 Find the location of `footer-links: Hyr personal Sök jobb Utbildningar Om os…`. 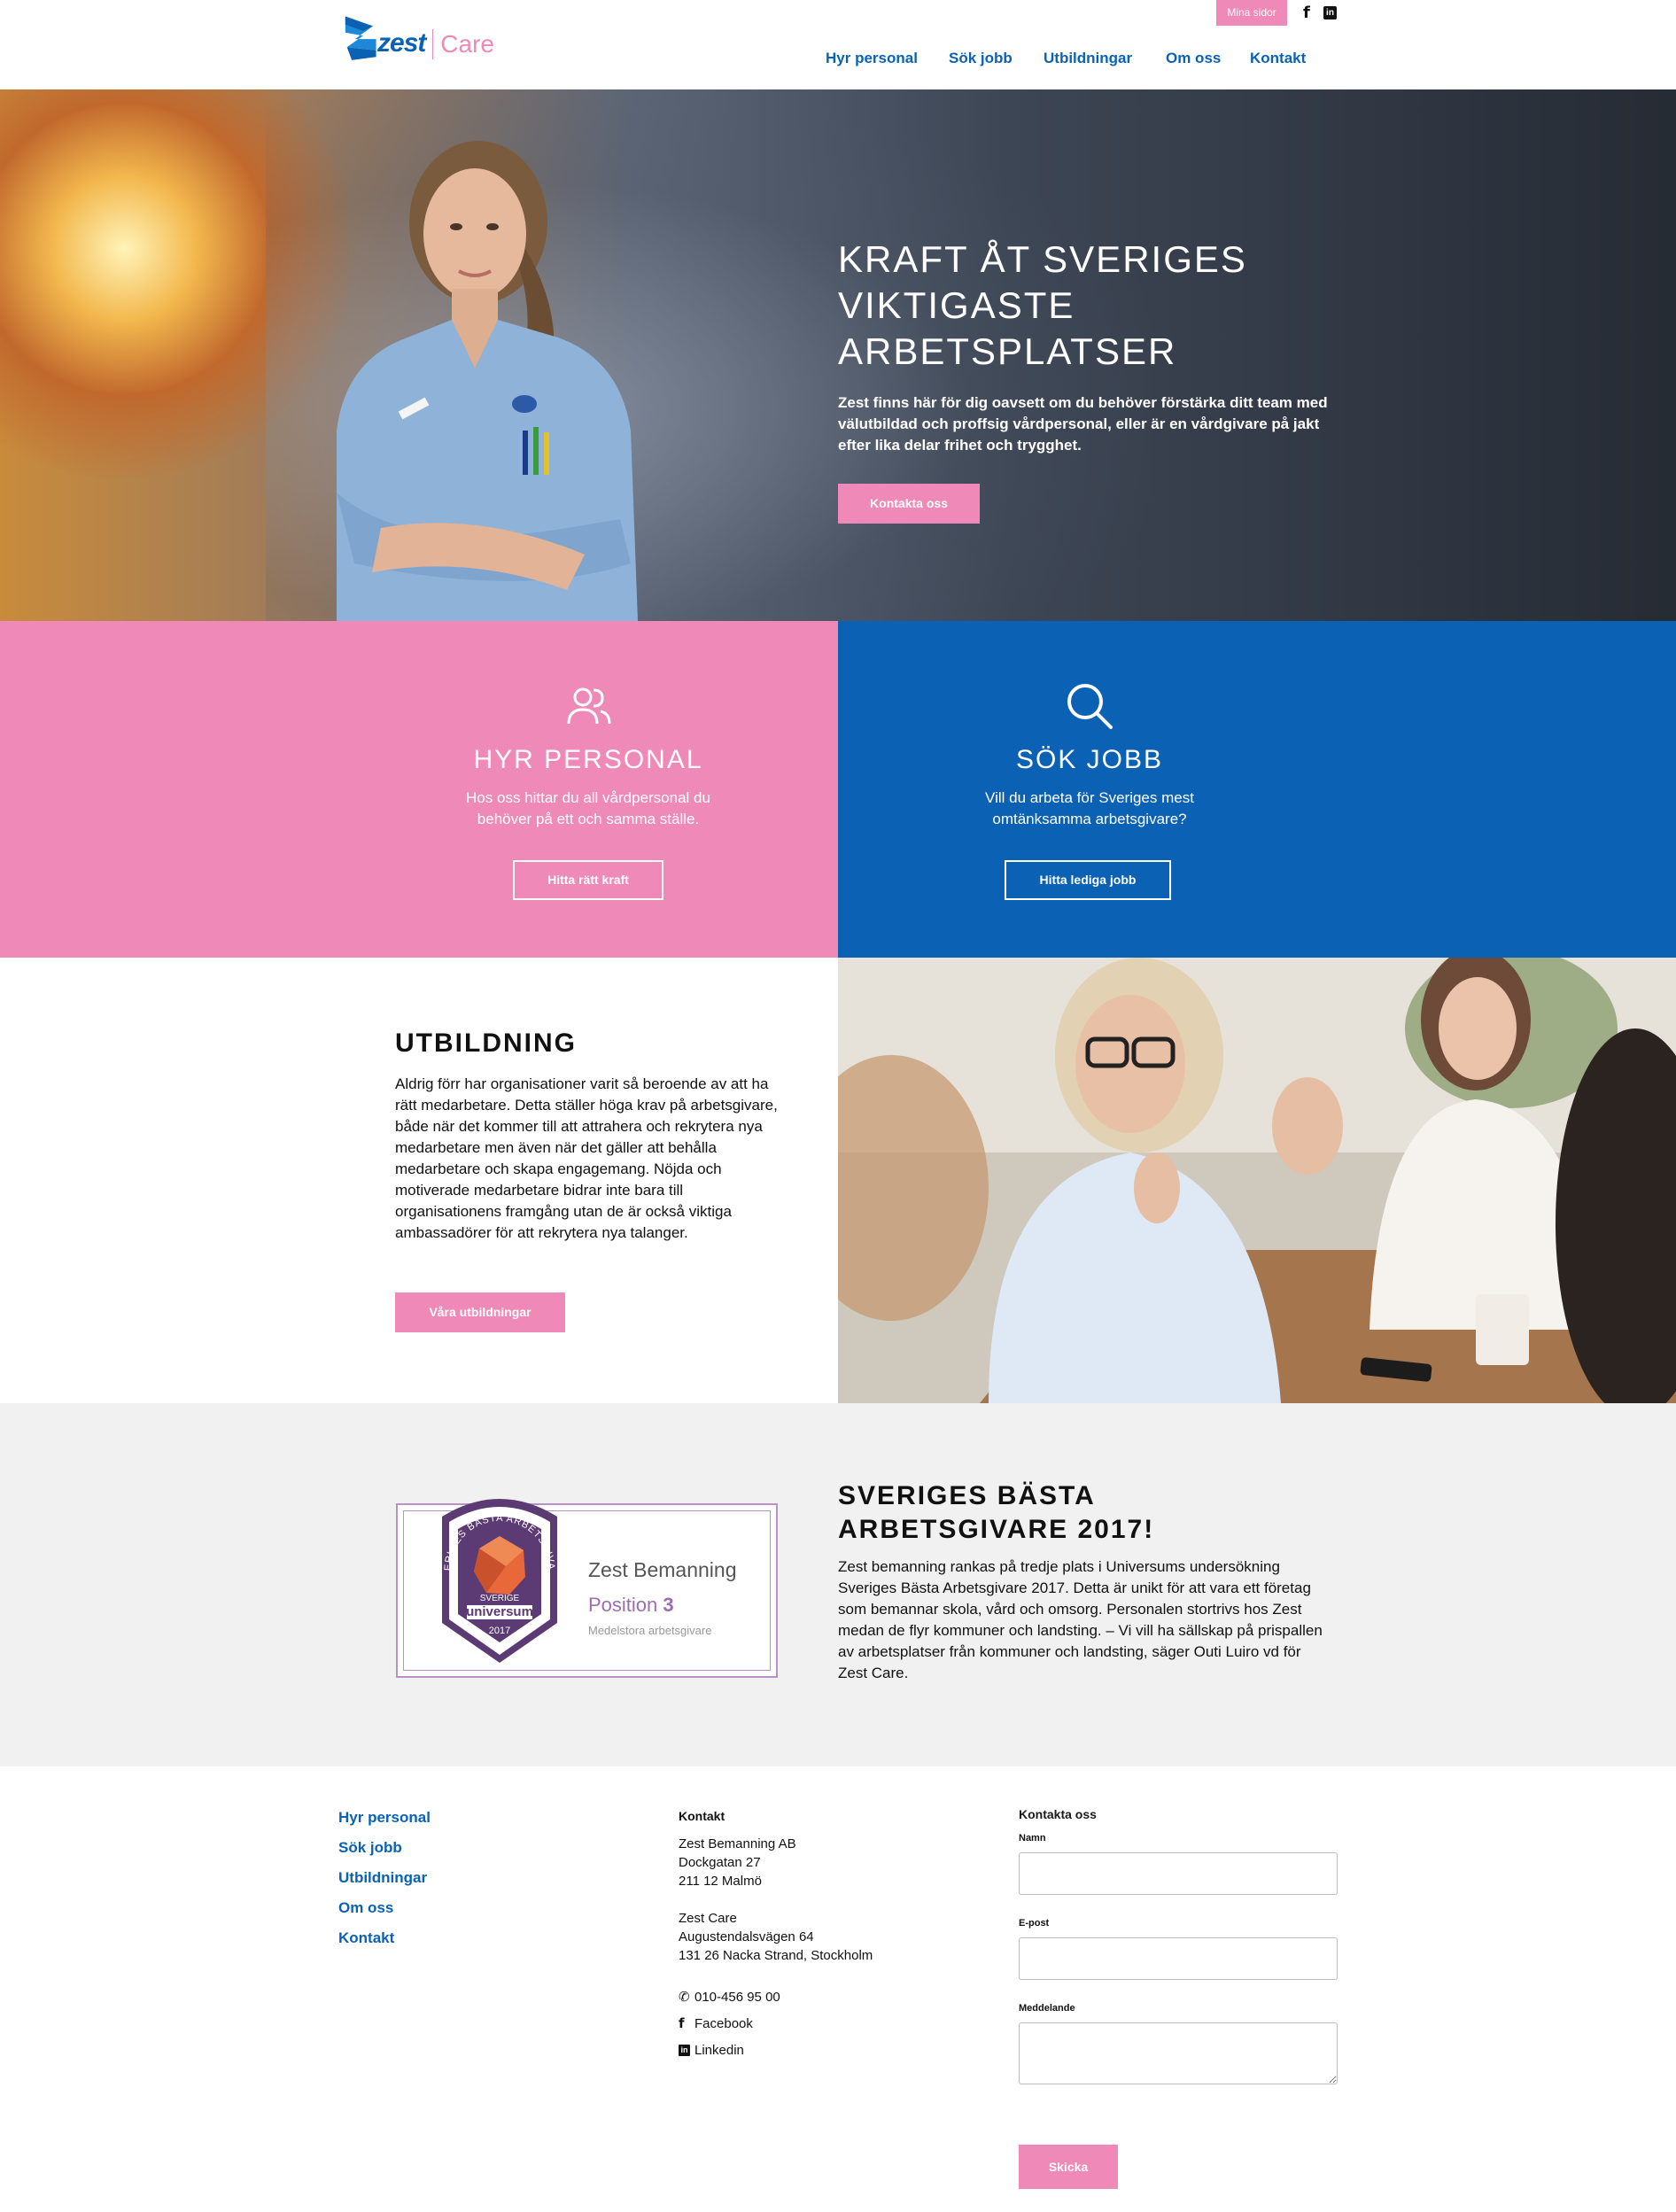

footer-links: Hyr personal Sök jobb Utbildningar Om os… is located at coordinates (384, 1882).